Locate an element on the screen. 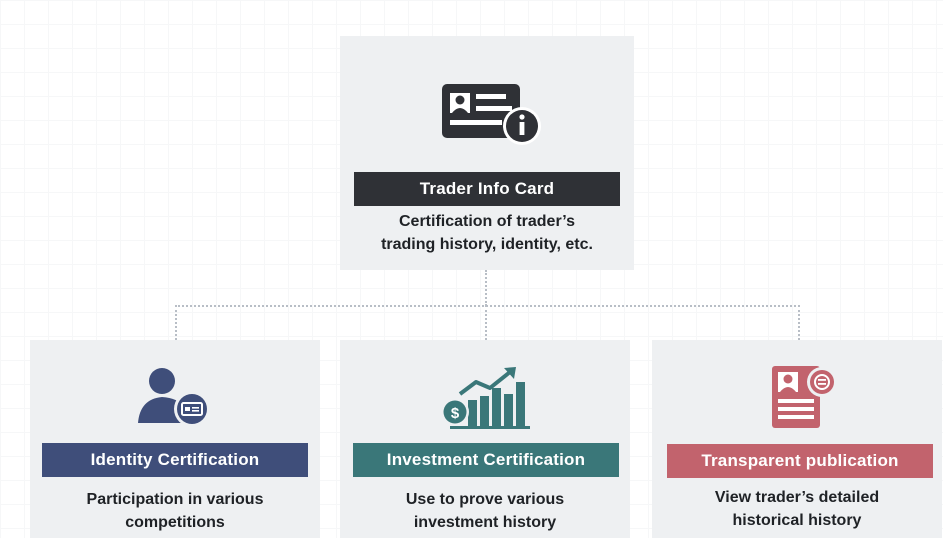 This screenshot has width=943, height=538. identity-certification-title: Identity Certification is located at coordinates (175, 460).